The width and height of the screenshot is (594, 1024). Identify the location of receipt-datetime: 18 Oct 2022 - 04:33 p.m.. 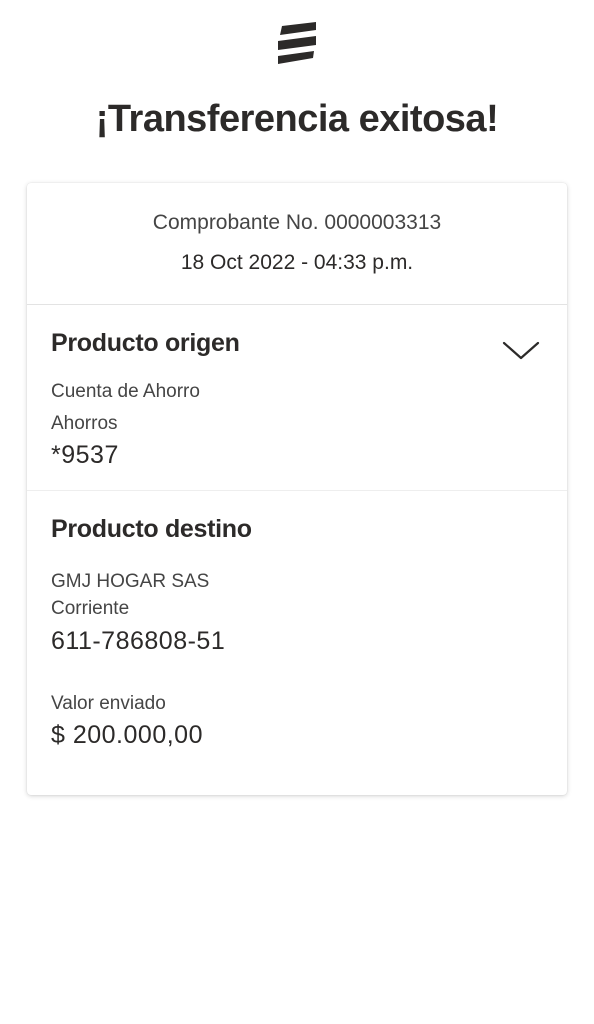
(297, 262).